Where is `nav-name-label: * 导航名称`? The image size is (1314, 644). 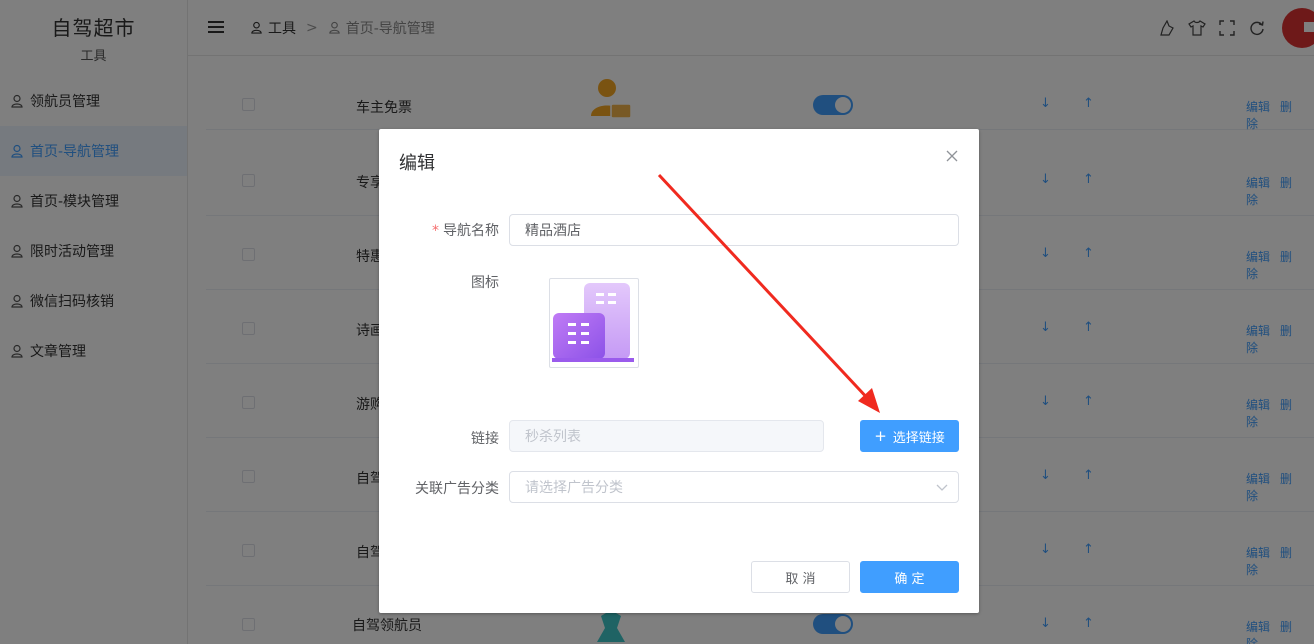 nav-name-label: * 导航名称 is located at coordinates (444, 230).